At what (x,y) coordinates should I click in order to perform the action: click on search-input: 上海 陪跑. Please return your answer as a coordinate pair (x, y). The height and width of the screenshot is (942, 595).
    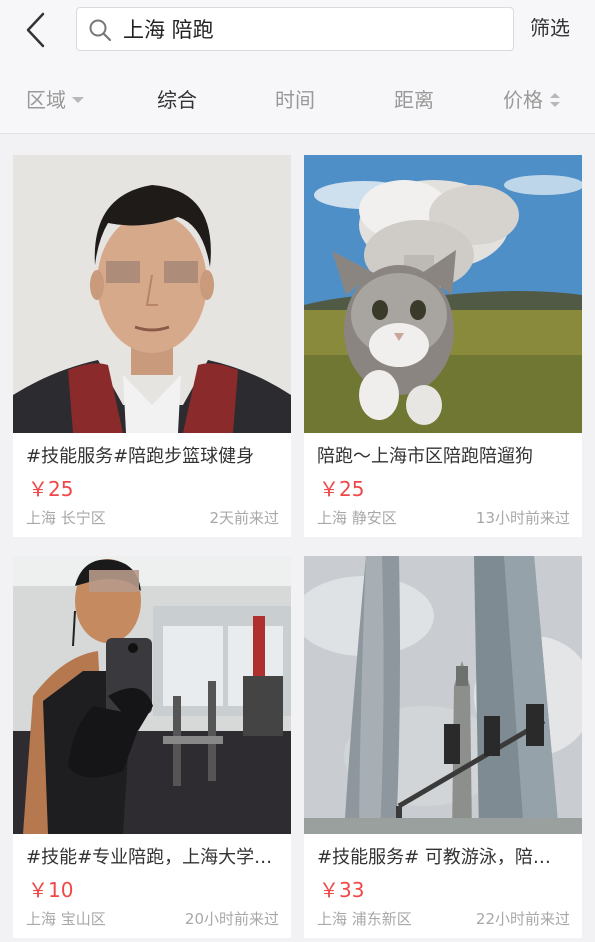
    Looking at the image, I should click on (295, 29).